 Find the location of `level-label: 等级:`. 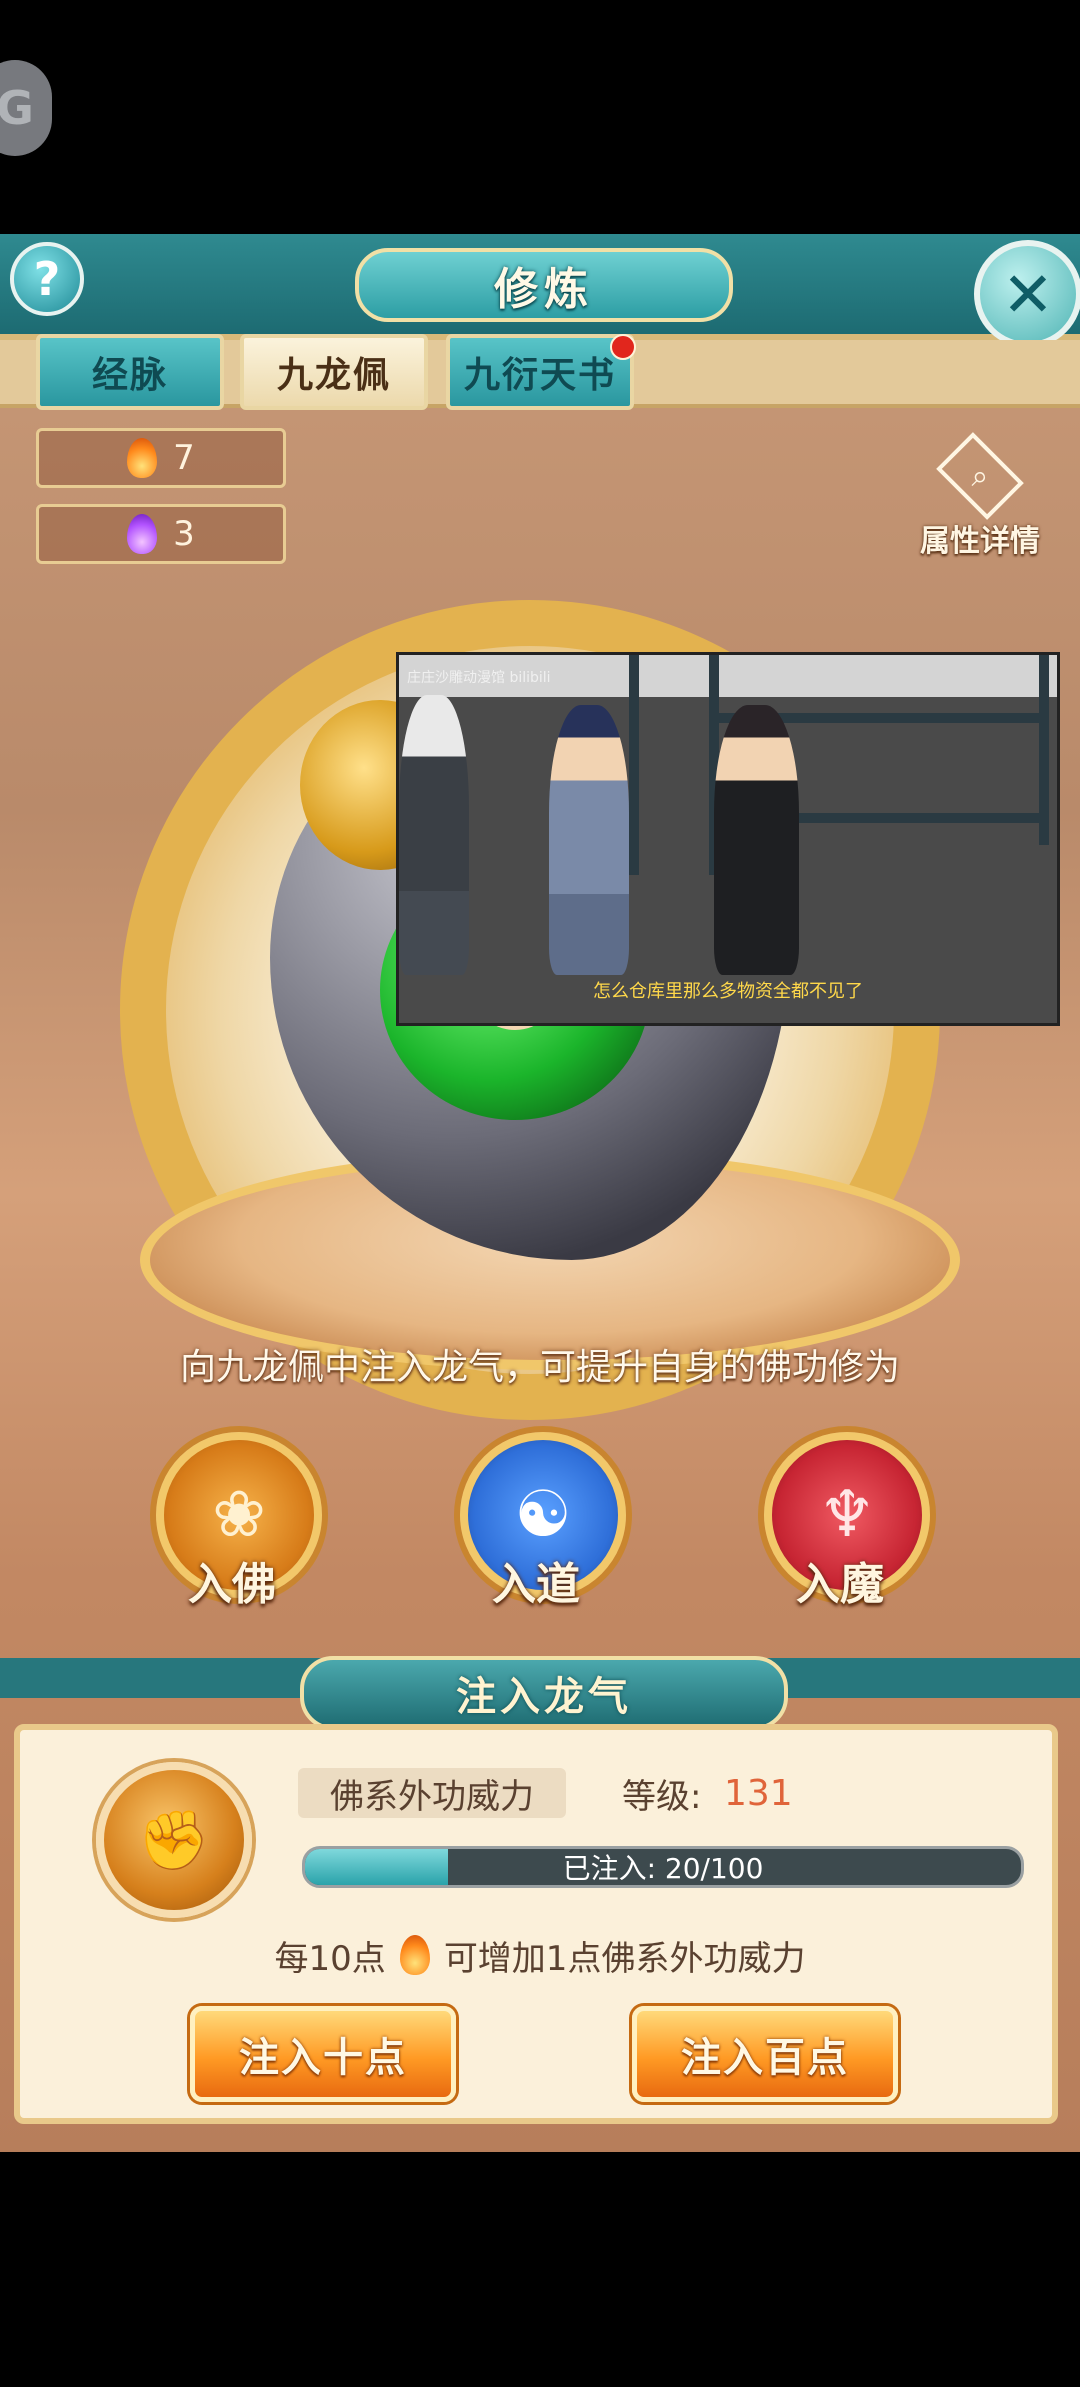

level-label: 等级: is located at coordinates (662, 1796).